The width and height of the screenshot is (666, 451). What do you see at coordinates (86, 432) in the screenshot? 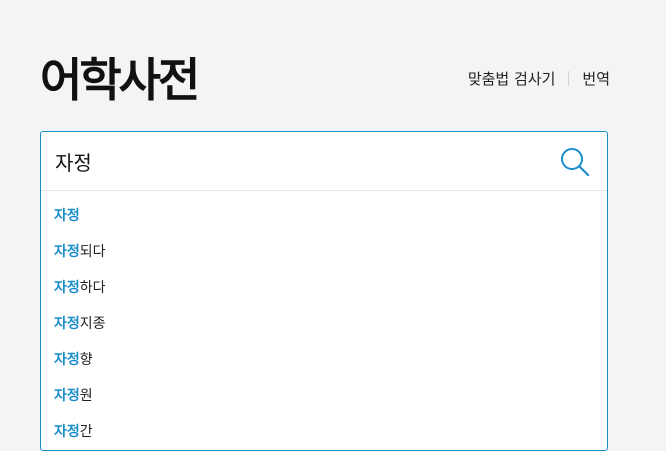
I see `suggestion-rest: 간` at bounding box center [86, 432].